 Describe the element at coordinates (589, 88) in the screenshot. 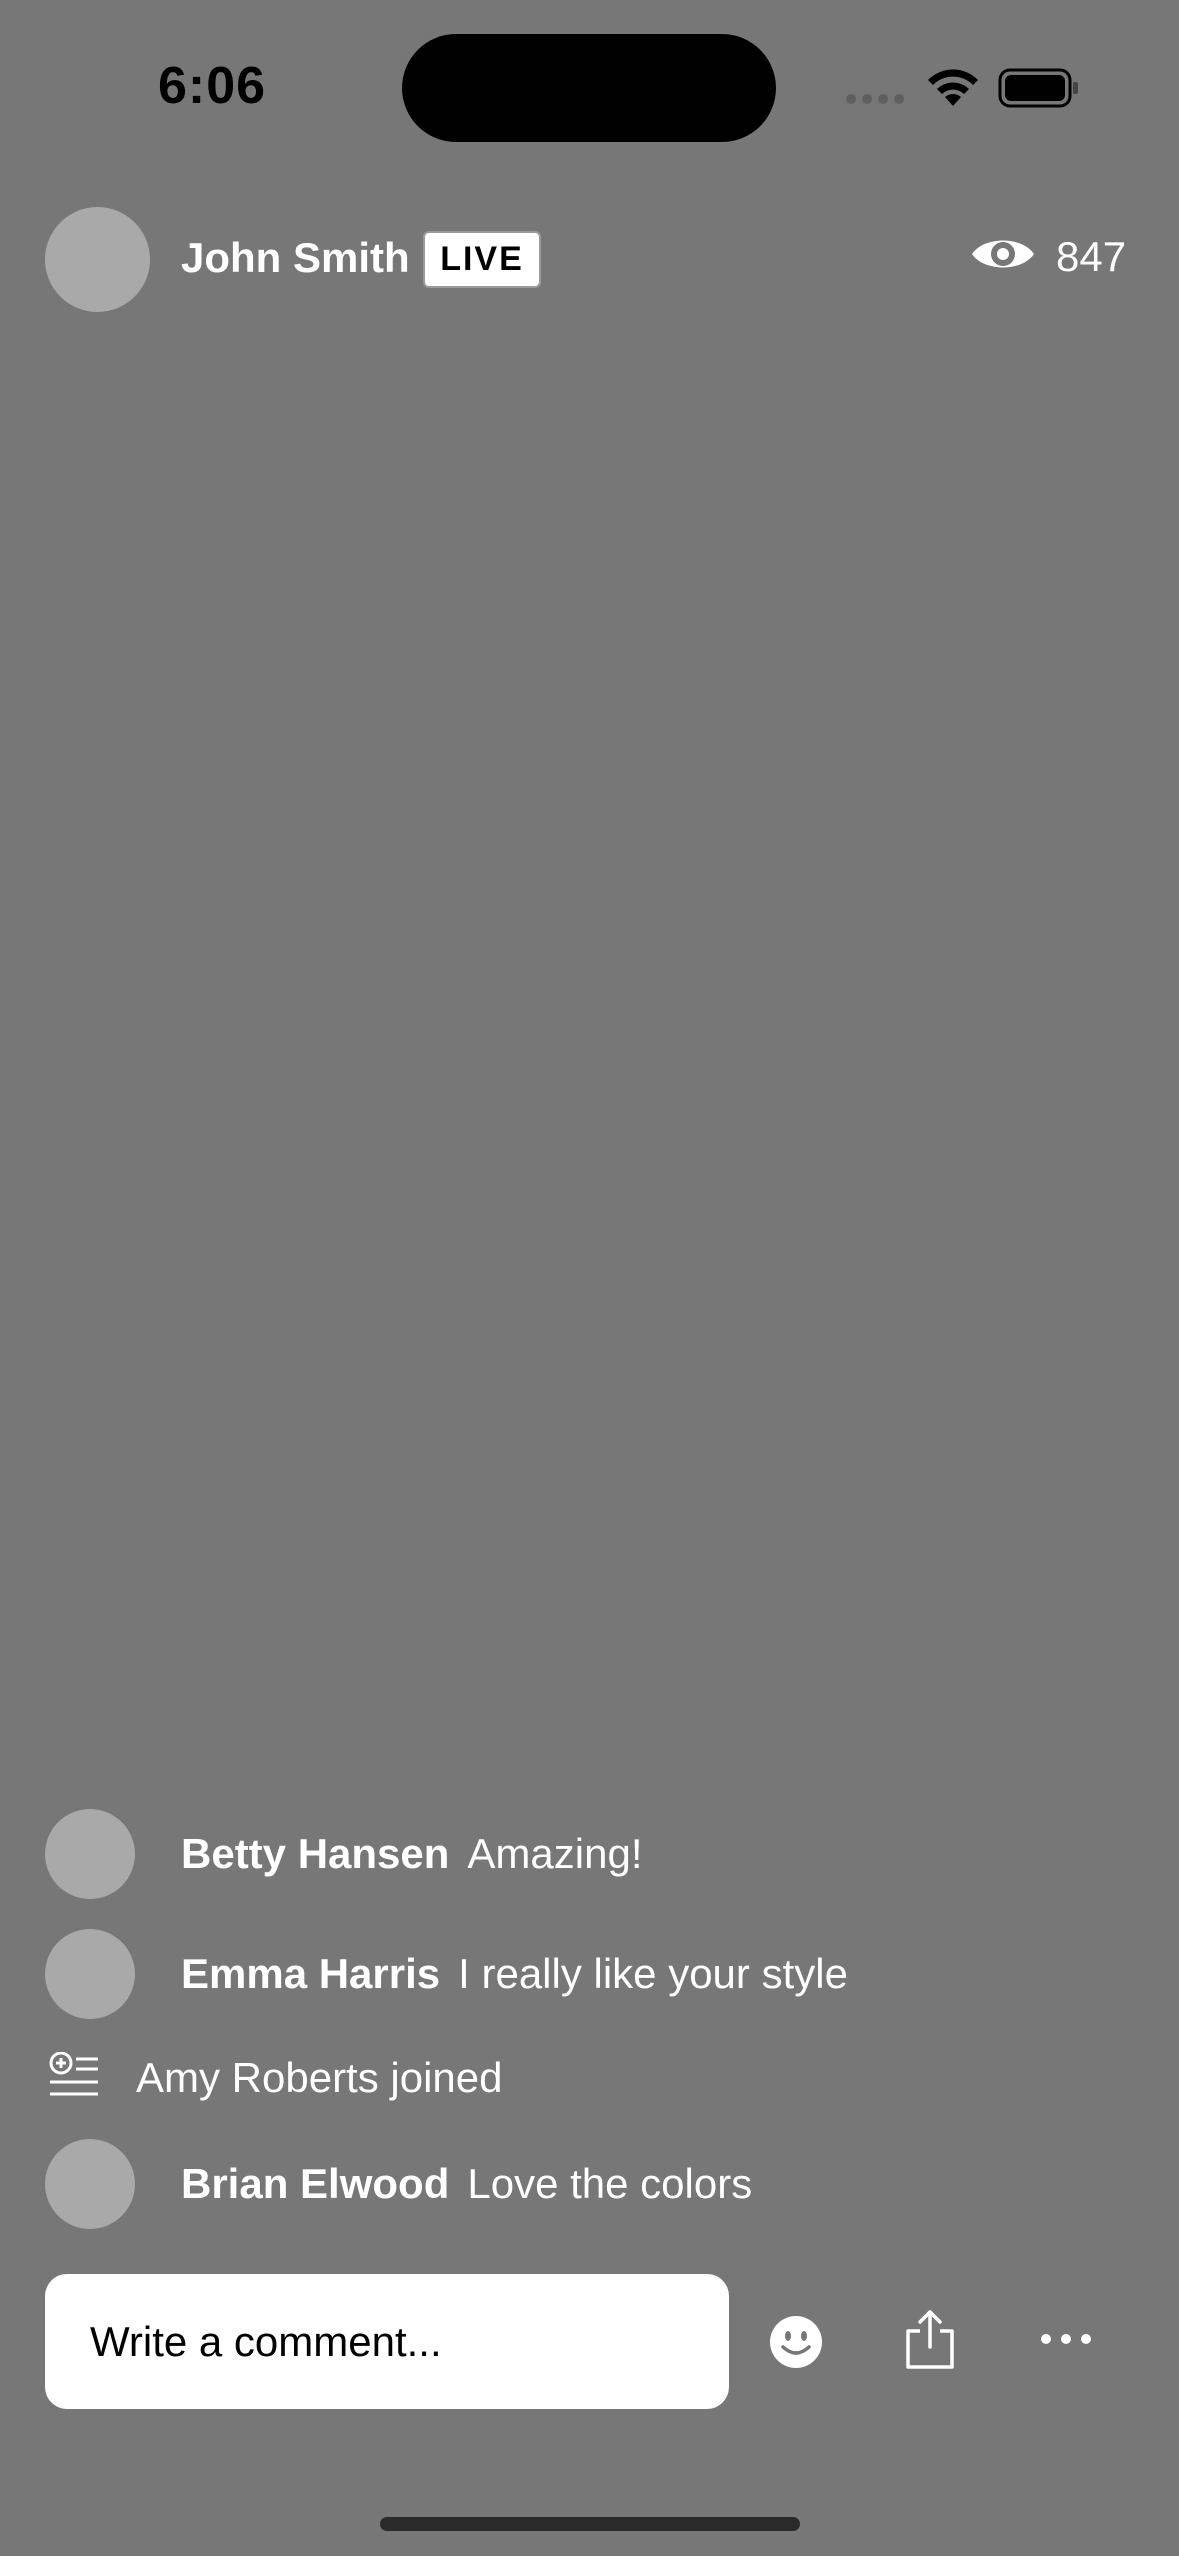

I see `dynamic-island` at that location.